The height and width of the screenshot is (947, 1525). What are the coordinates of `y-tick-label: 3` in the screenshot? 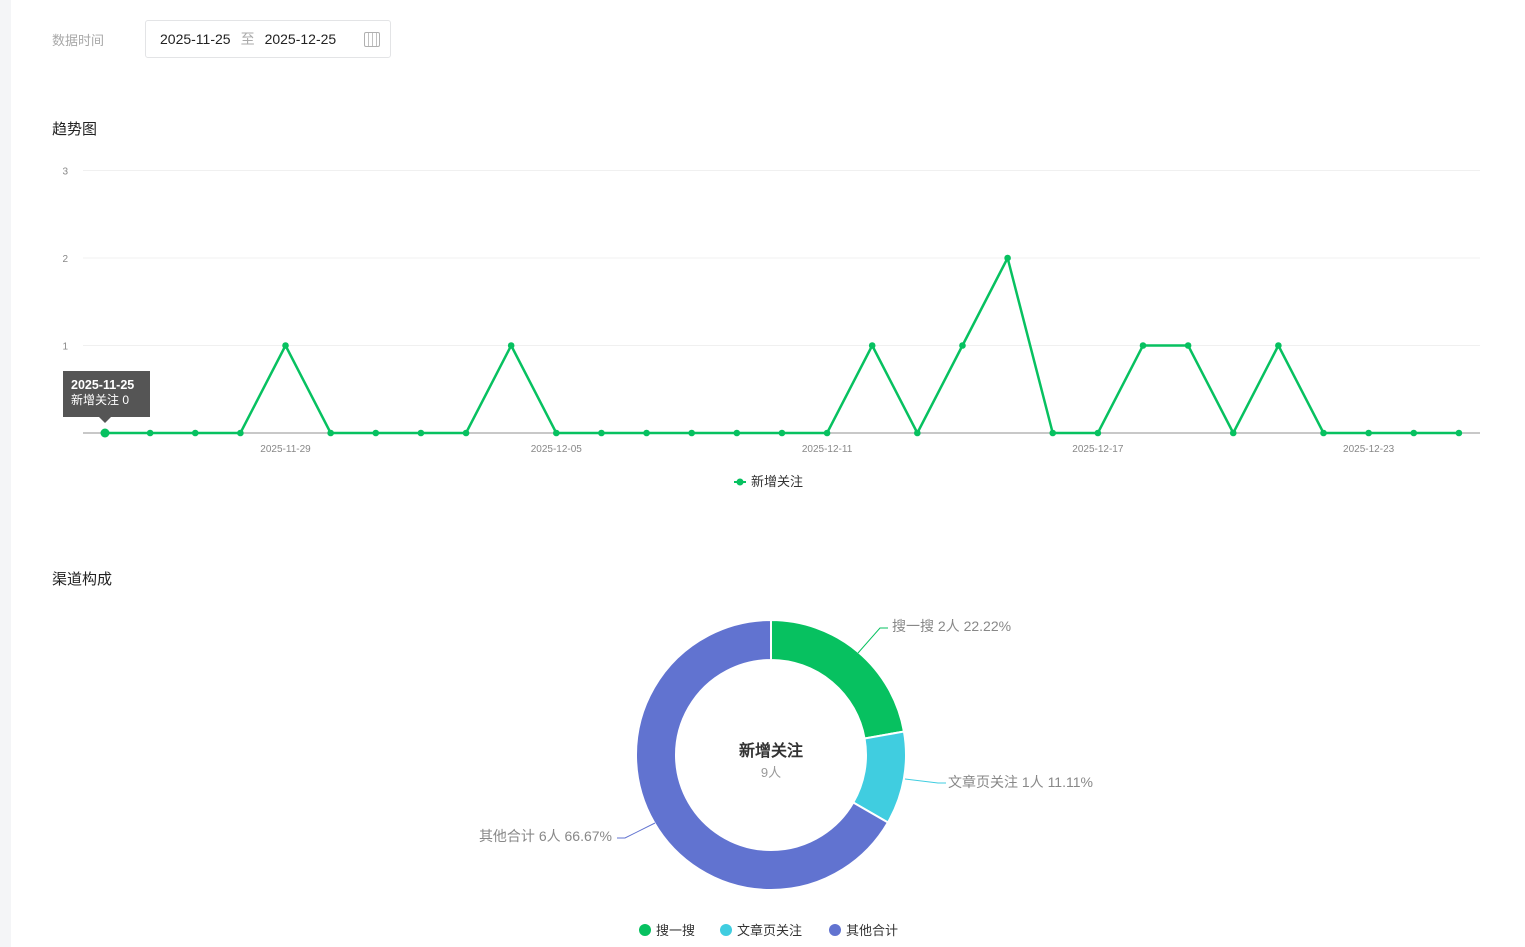 It's located at (65, 172).